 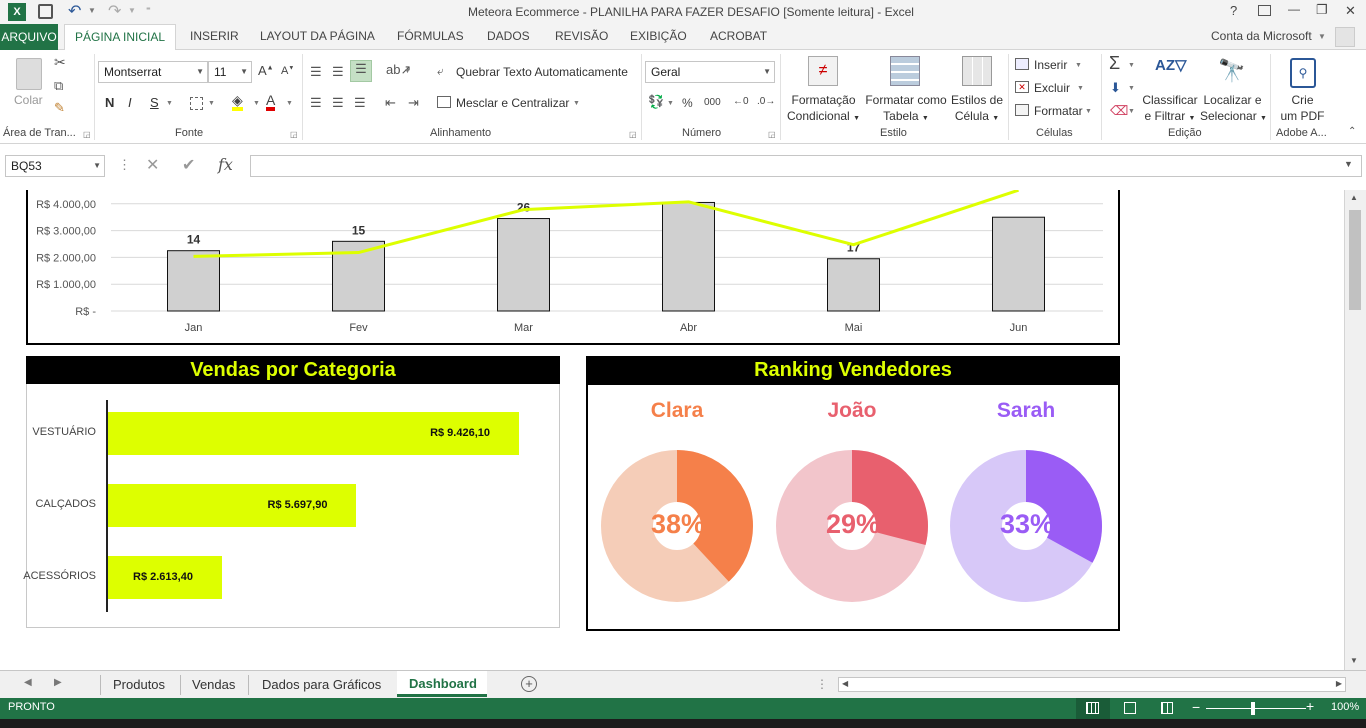 I want to click on conditional-format-button: Formatação Condicional ▼, so click(x=823, y=109).